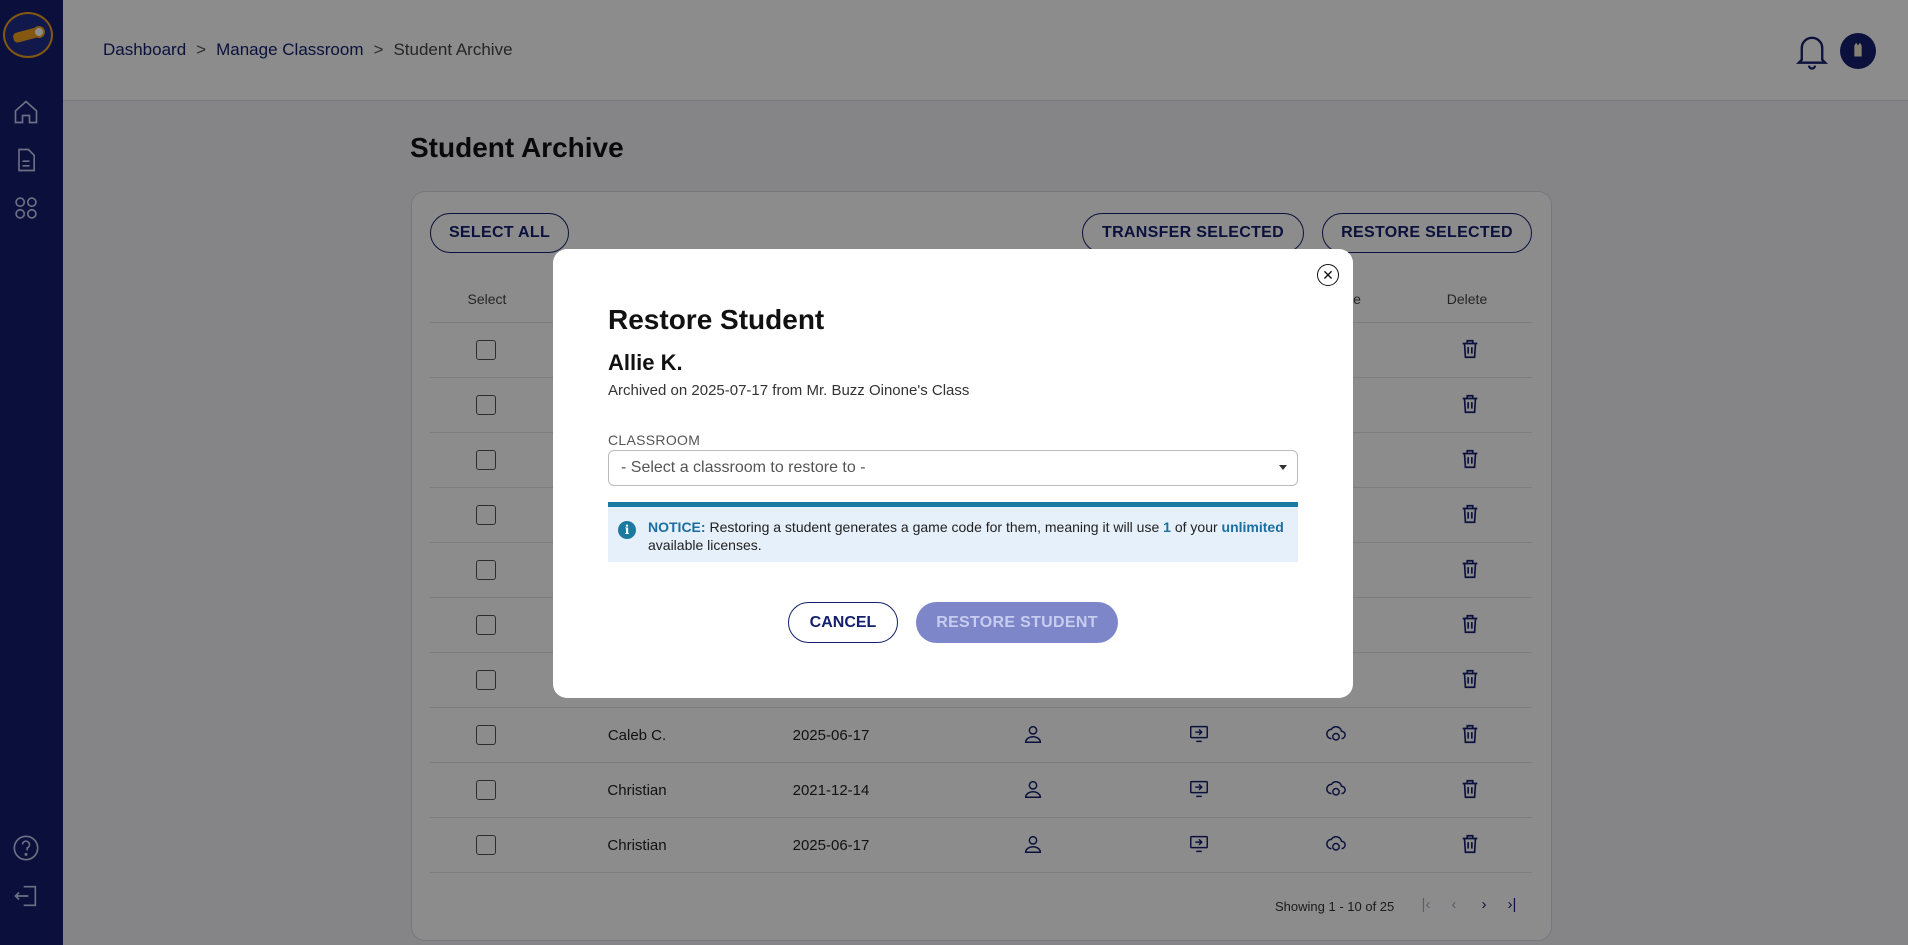 The image size is (1908, 945). Describe the element at coordinates (1283, 467) in the screenshot. I see `chevron-down-icon` at that location.